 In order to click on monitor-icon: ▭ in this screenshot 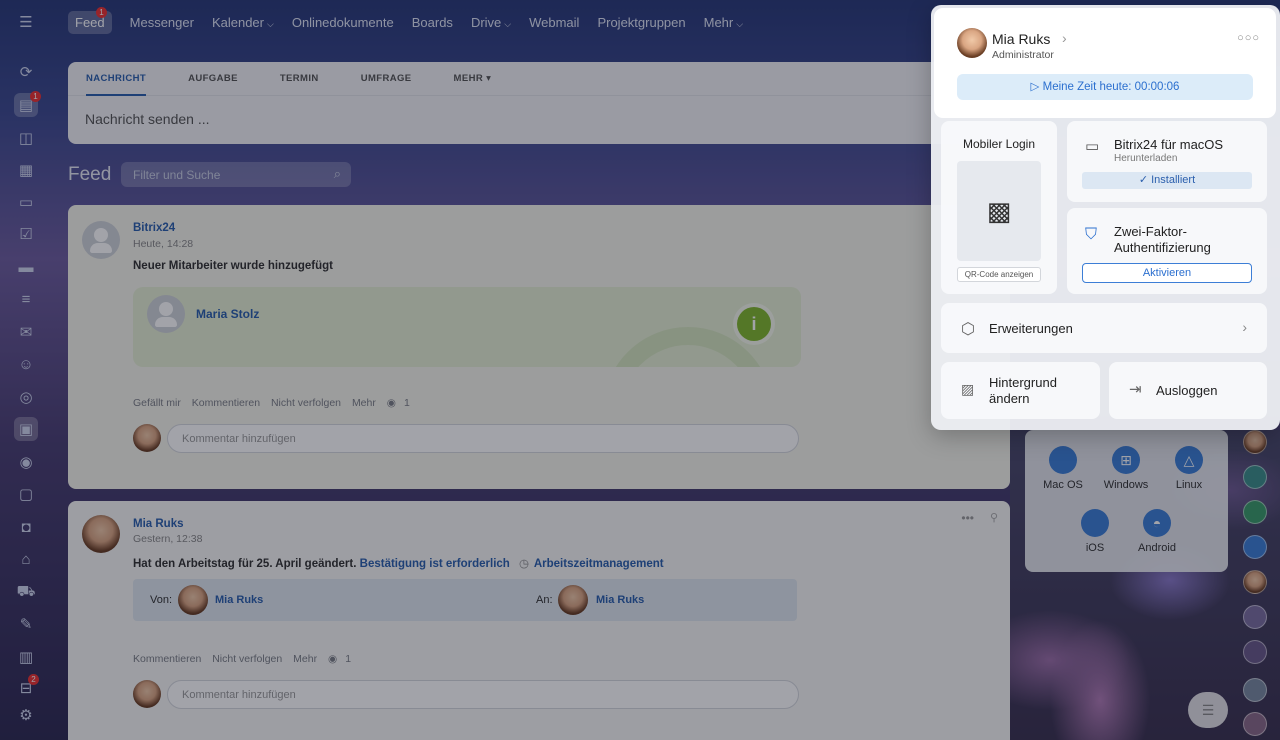, I will do `click(1092, 146)`.